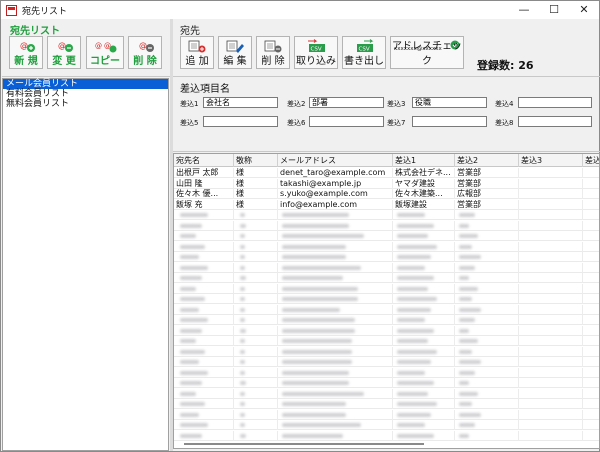 The image size is (600, 452). What do you see at coordinates (424, 160) in the screenshot?
I see `col-header-insert1: 差込1` at bounding box center [424, 160].